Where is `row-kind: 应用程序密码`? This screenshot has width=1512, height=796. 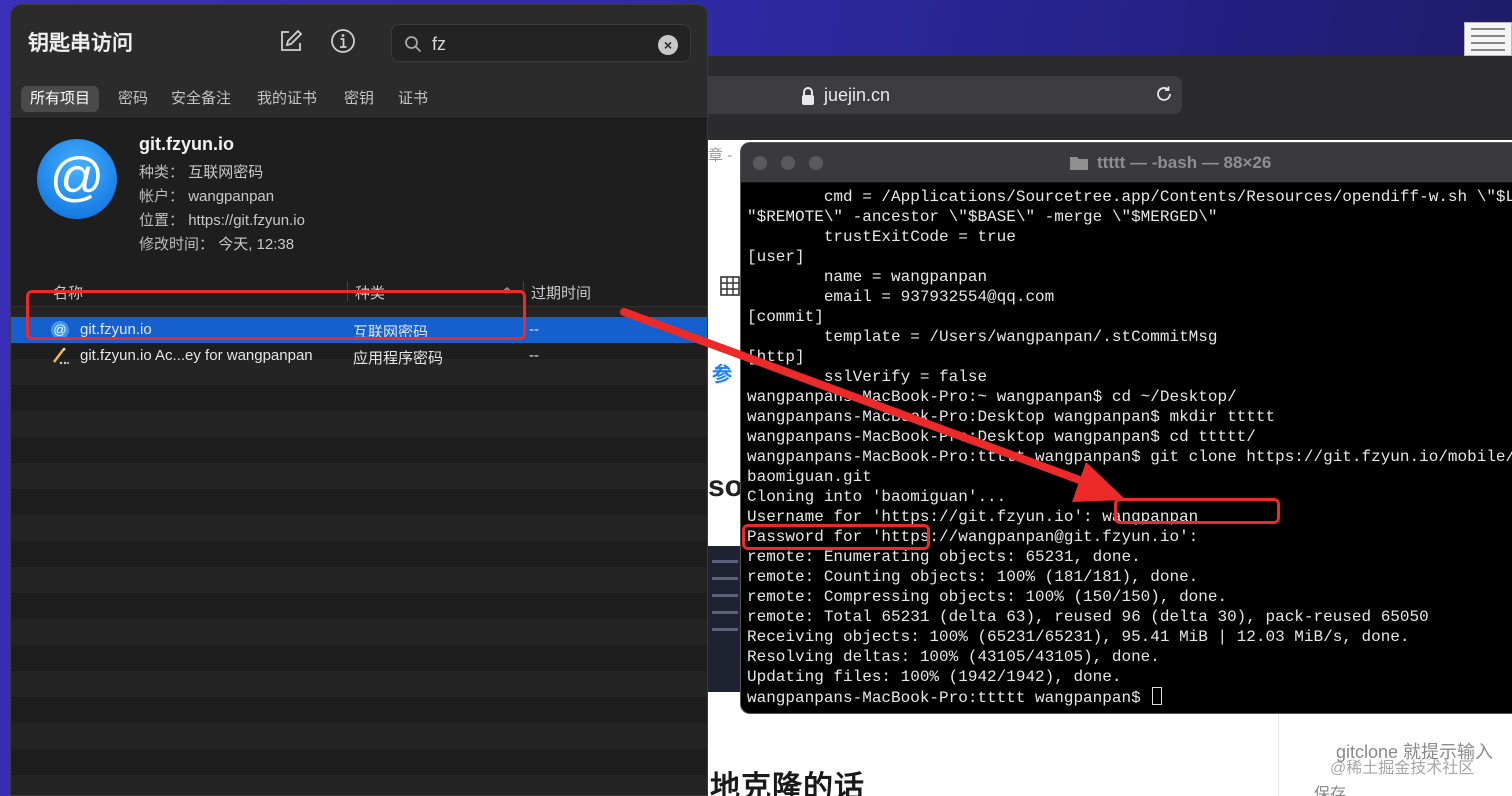
row-kind: 应用程序密码 is located at coordinates (398, 358).